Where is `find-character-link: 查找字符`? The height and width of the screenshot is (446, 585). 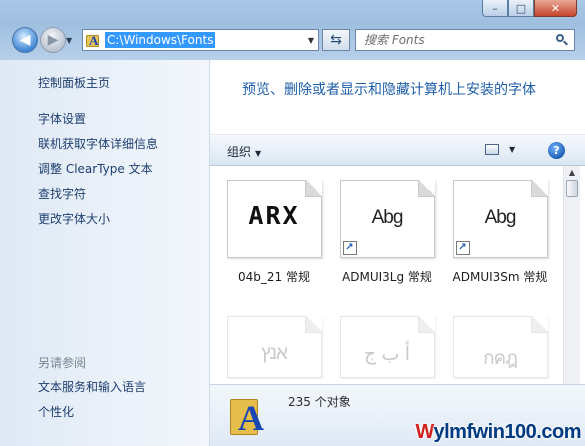
find-character-link: 查找字符 is located at coordinates (62, 193).